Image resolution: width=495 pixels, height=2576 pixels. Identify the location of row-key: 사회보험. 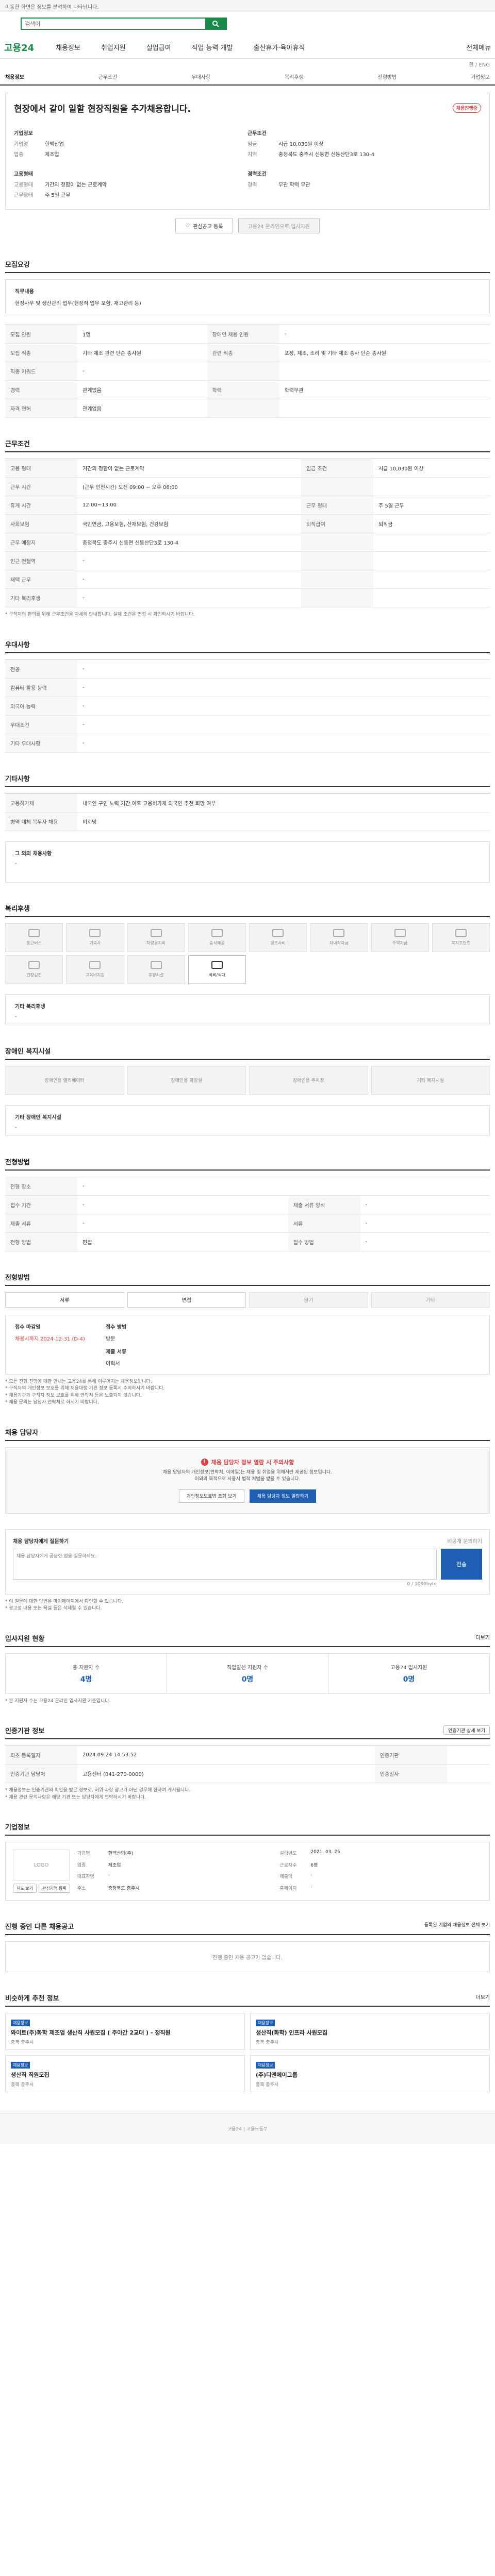
(41, 523).